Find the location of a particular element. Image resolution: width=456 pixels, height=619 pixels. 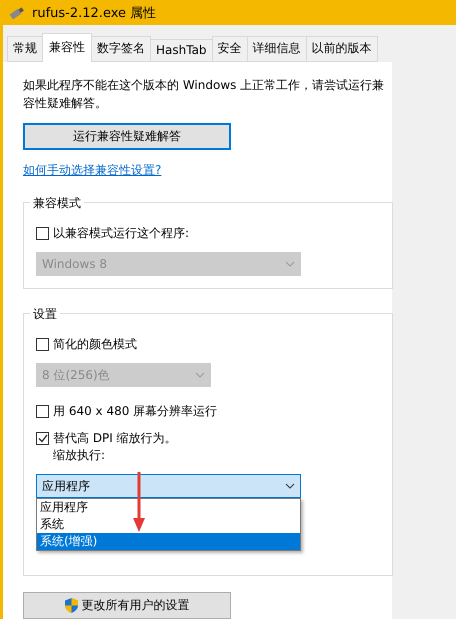

arrow-drawing is located at coordinates (139, 503).